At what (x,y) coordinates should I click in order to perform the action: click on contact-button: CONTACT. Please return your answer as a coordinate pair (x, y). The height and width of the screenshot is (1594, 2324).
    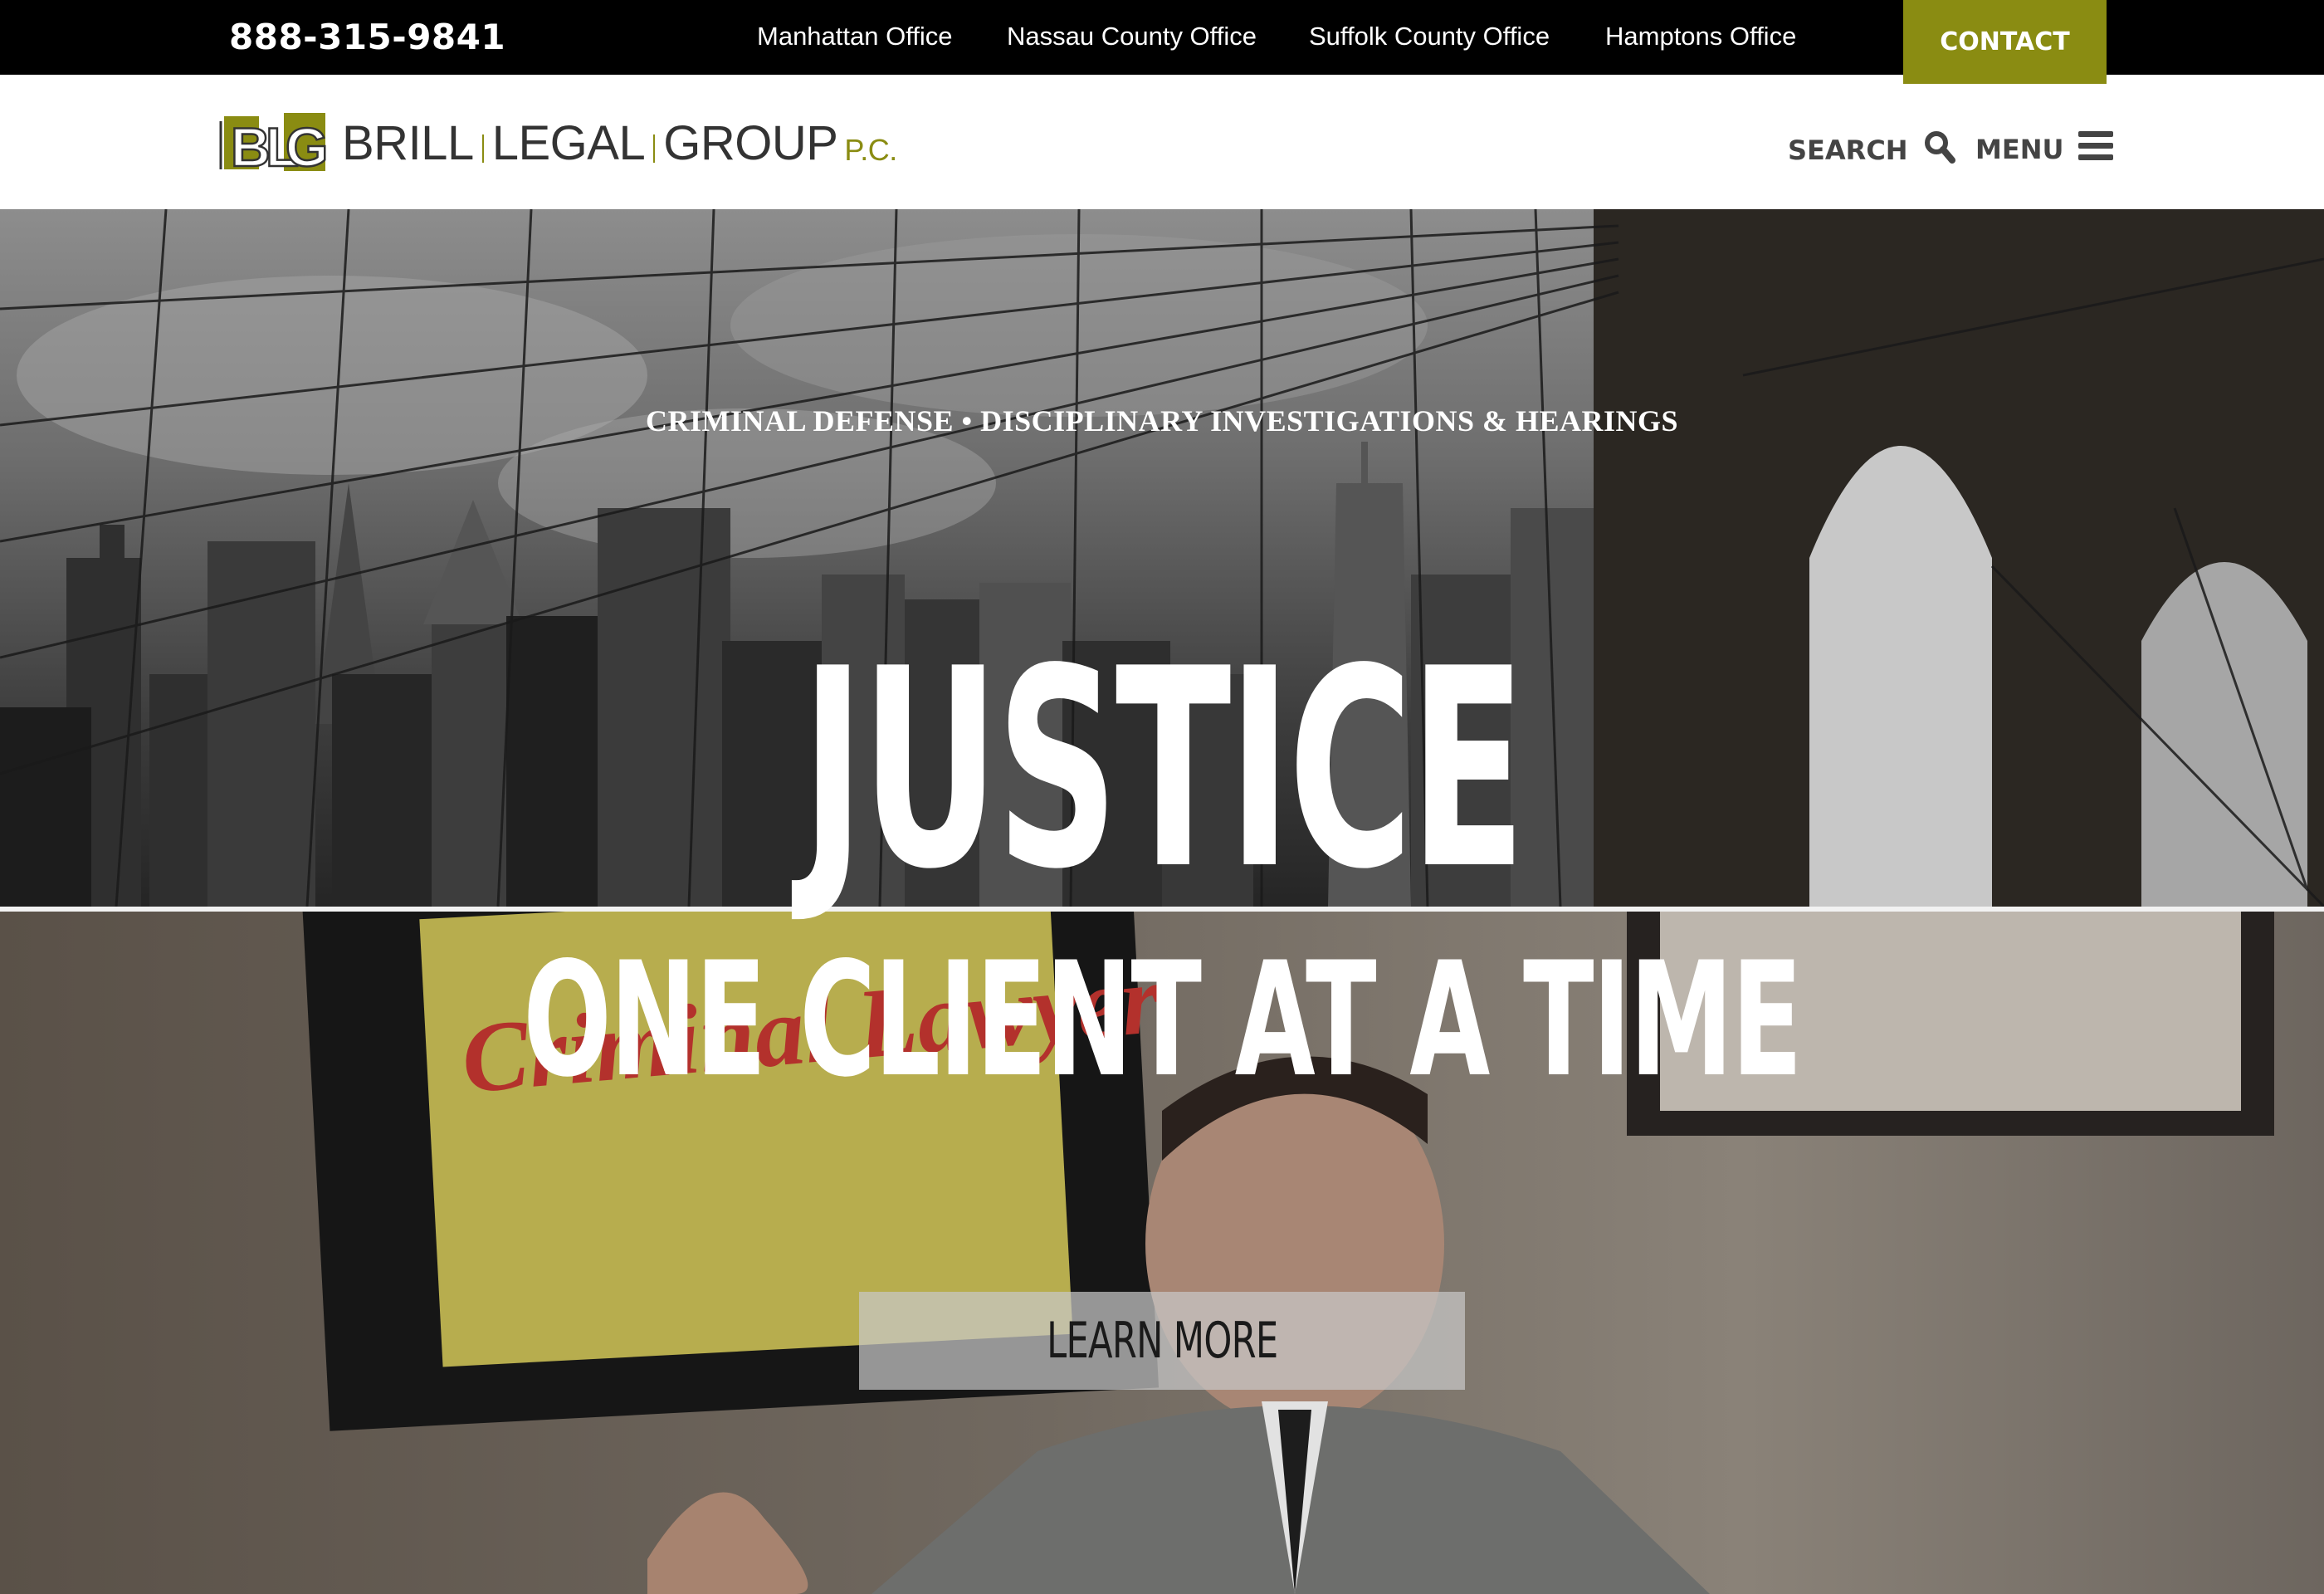
    Looking at the image, I should click on (2005, 42).